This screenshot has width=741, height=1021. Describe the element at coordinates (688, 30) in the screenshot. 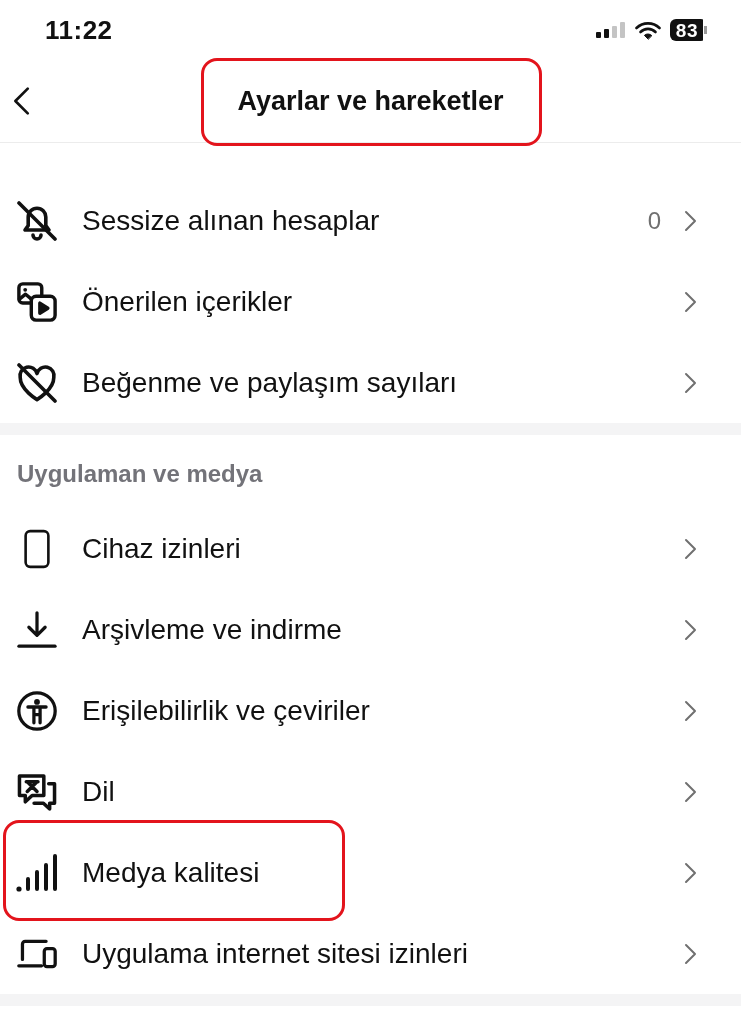

I see `battery-indicator: 83` at that location.